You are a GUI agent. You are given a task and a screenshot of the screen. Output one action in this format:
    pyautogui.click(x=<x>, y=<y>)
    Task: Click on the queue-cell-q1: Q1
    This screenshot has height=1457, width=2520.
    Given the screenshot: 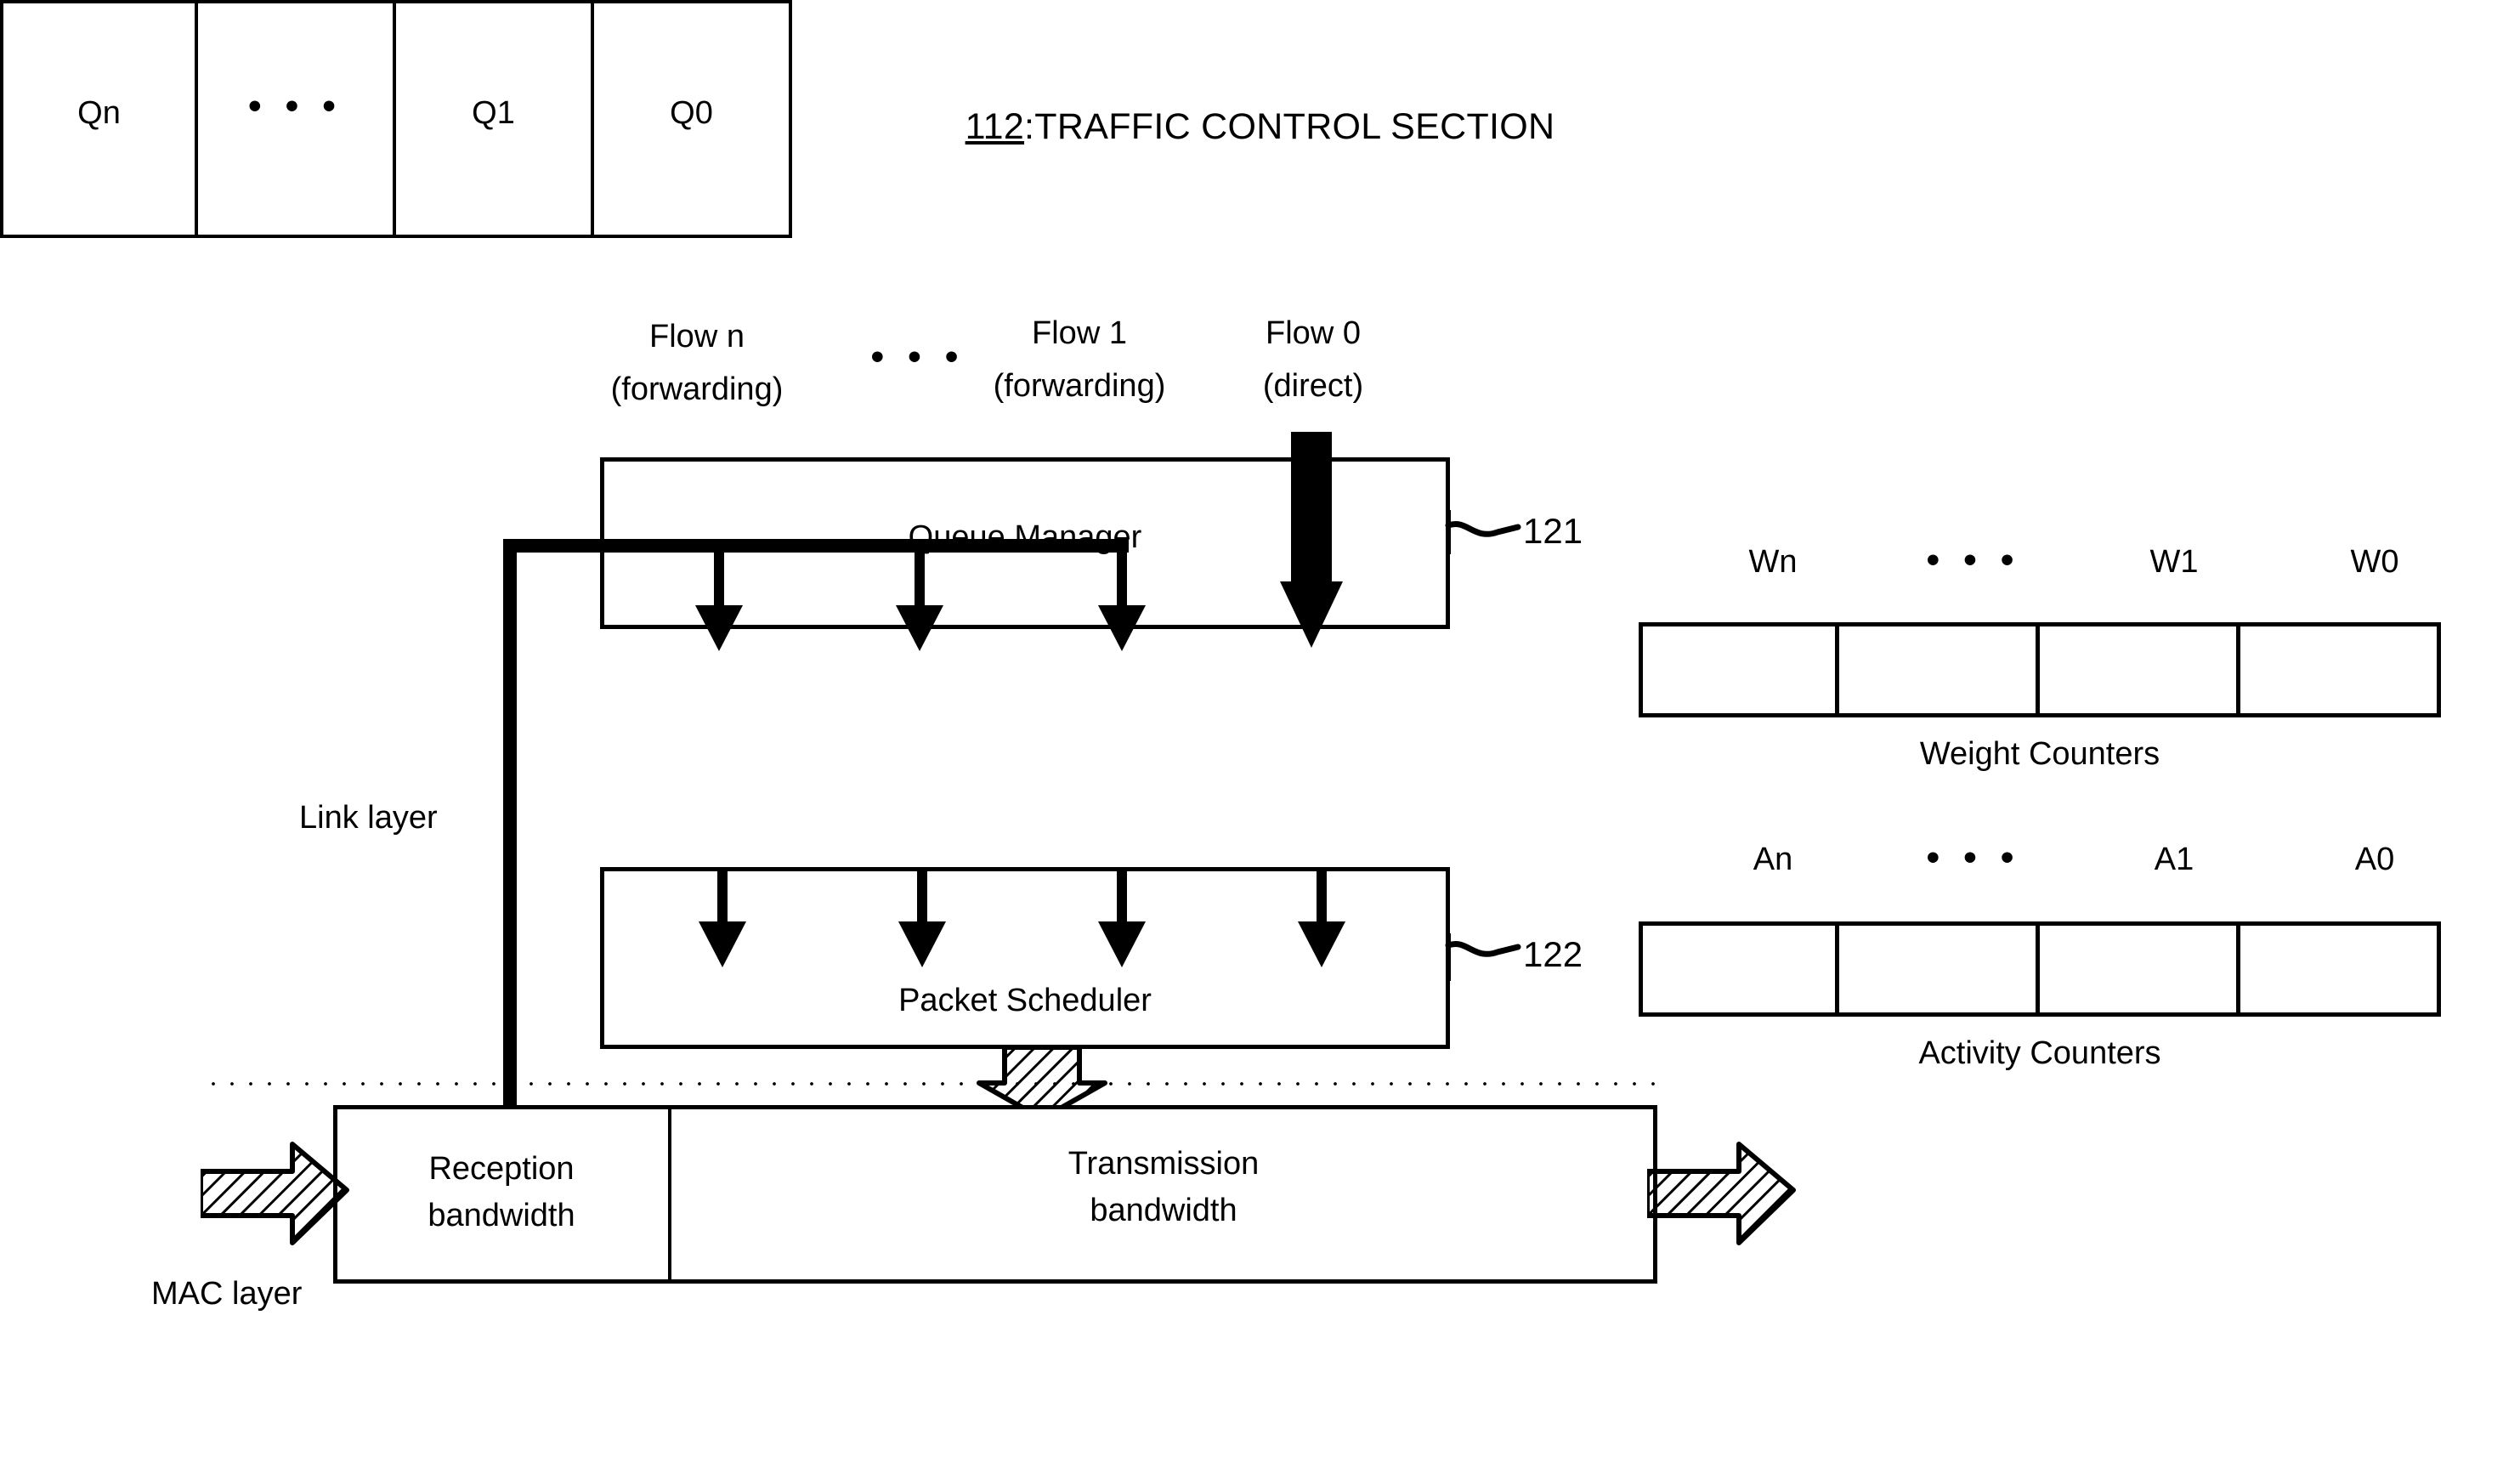 What is the action you would take?
    pyautogui.click(x=495, y=119)
    